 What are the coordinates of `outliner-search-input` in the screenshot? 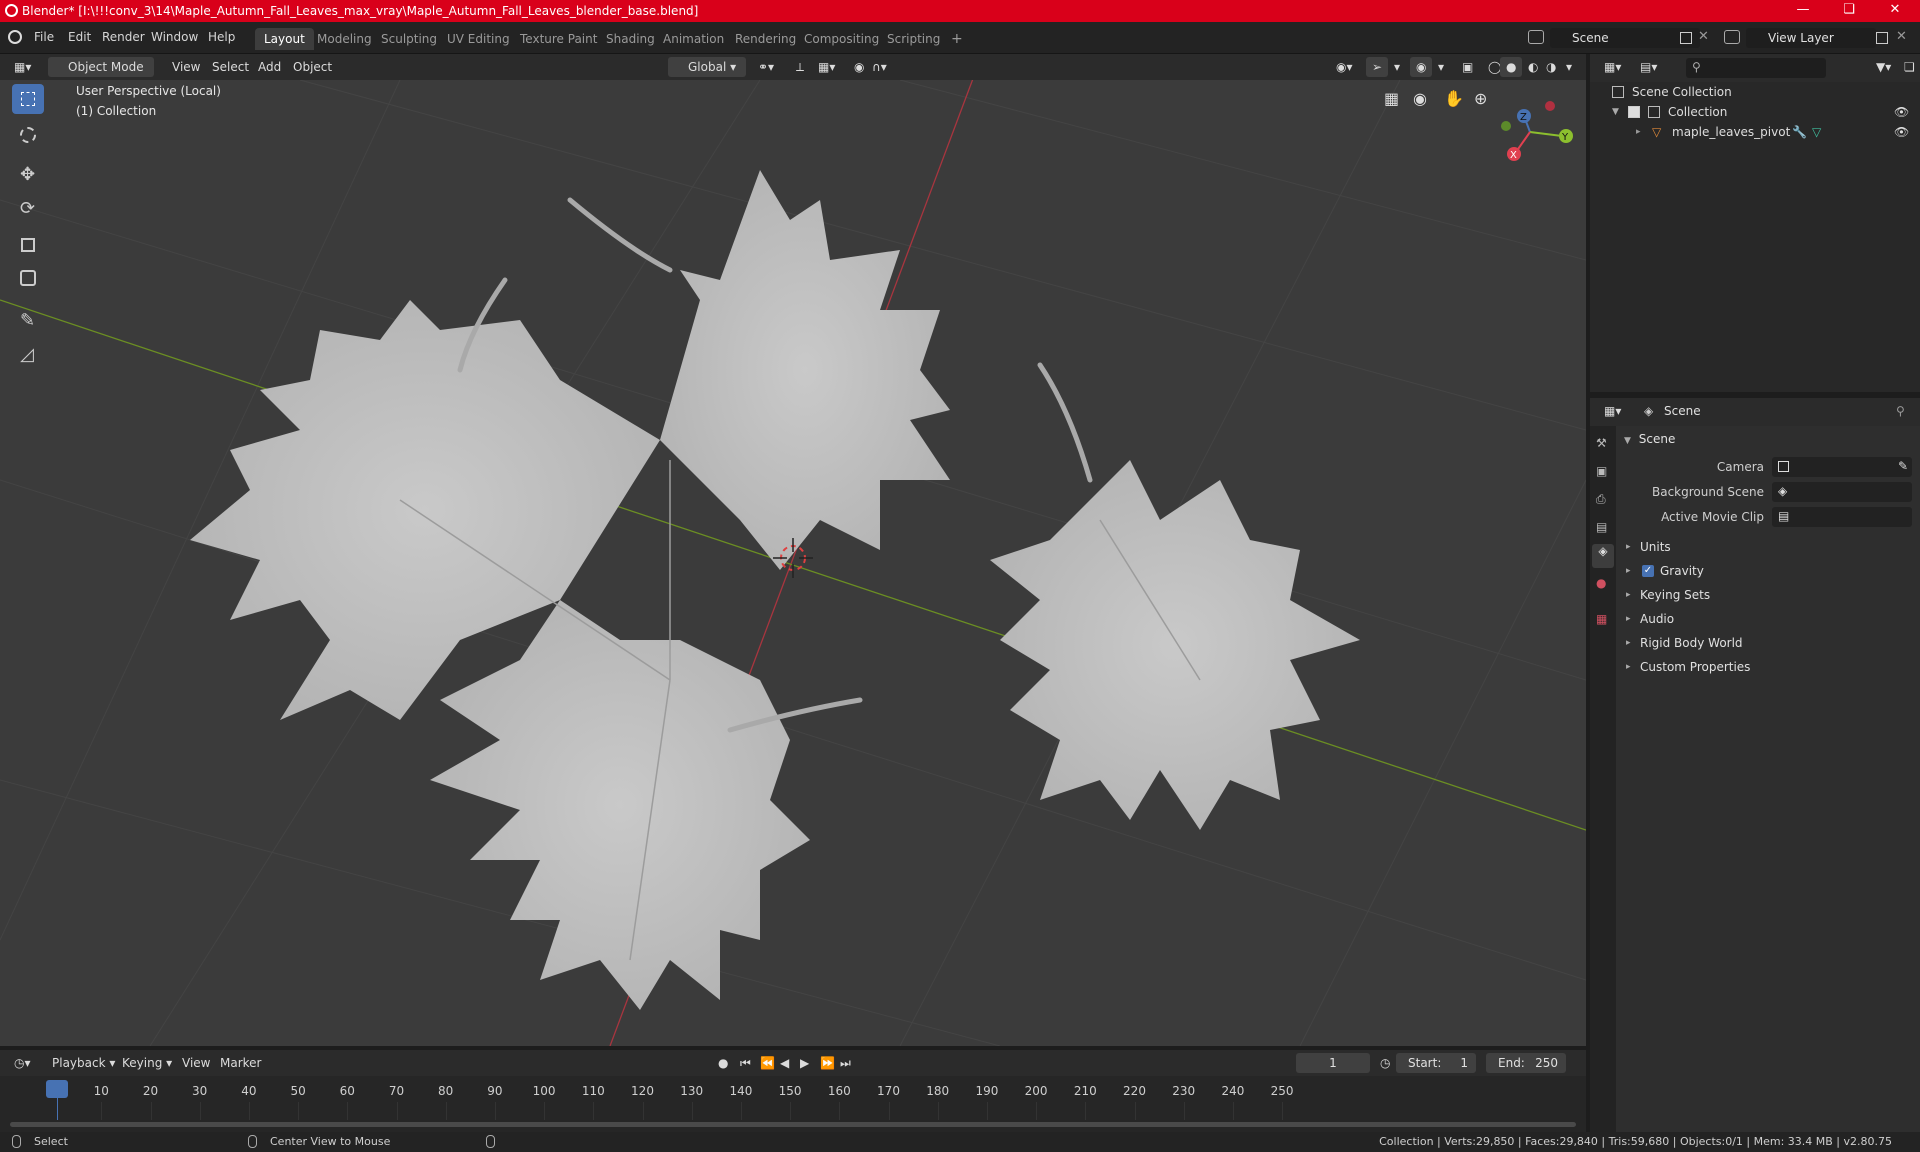 It's located at (1756, 68).